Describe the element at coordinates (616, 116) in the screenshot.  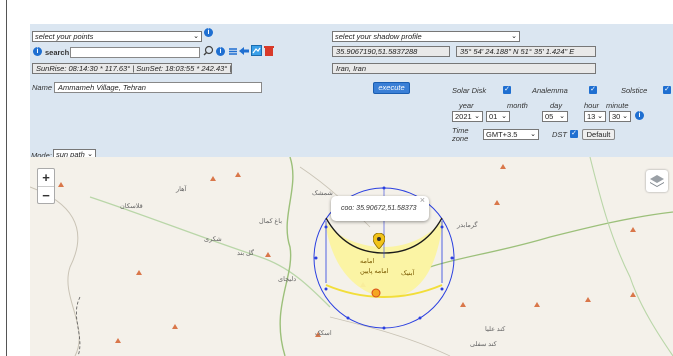
I see `minute-value: 30` at that location.